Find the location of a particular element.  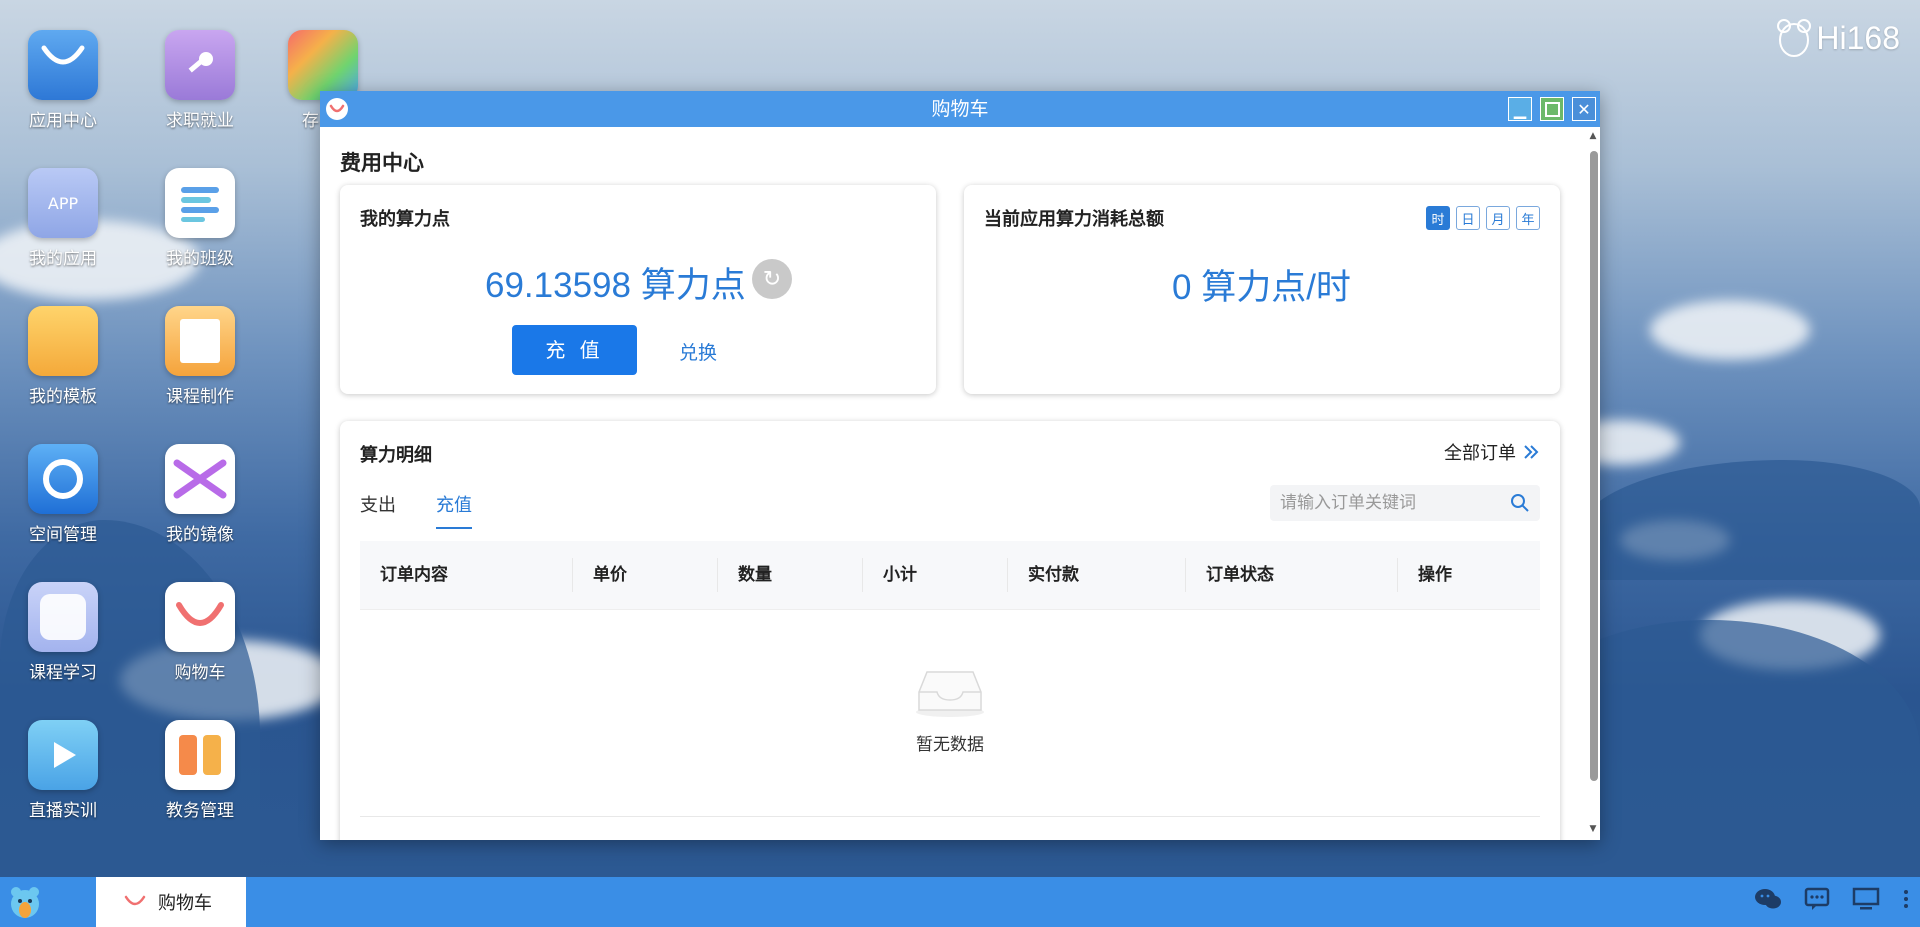

wechat-icon is located at coordinates (1768, 899).